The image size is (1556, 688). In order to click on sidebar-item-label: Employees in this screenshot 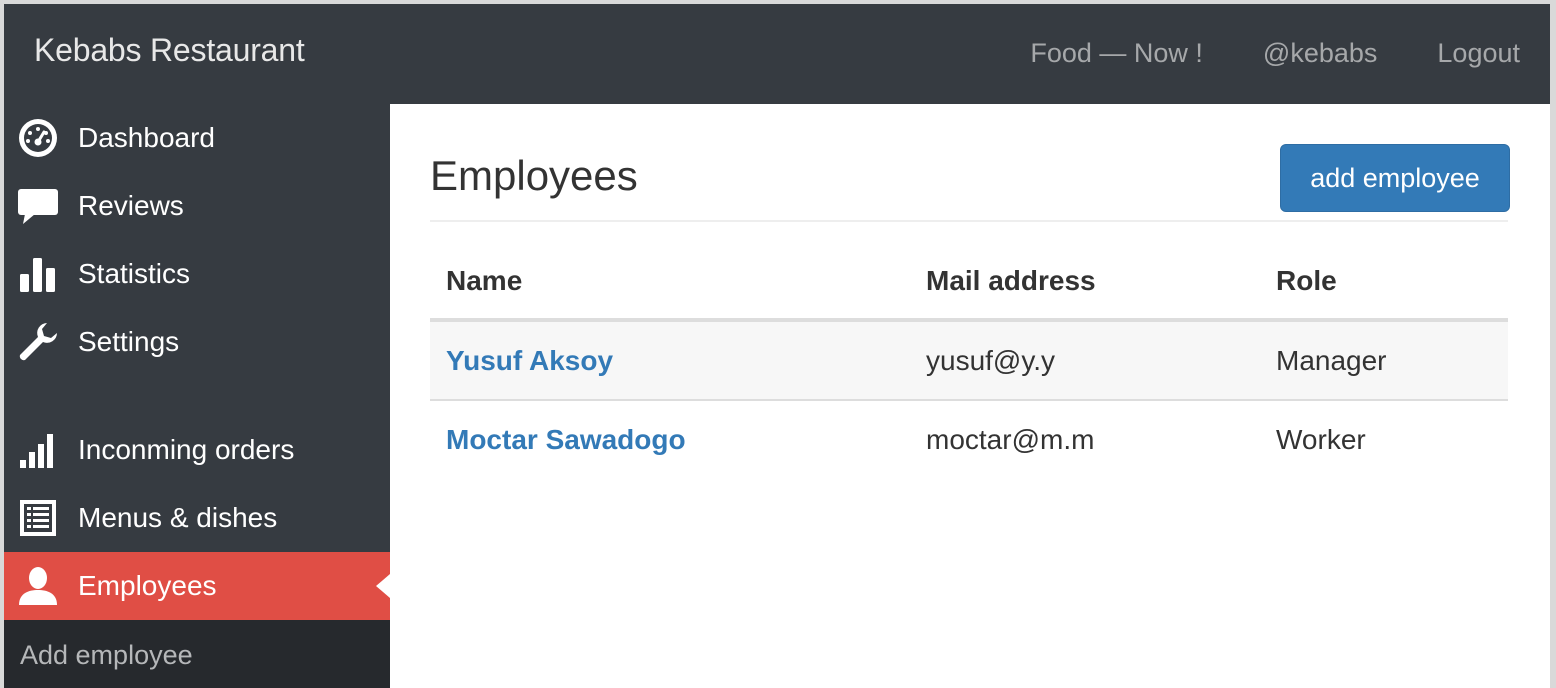, I will do `click(147, 585)`.